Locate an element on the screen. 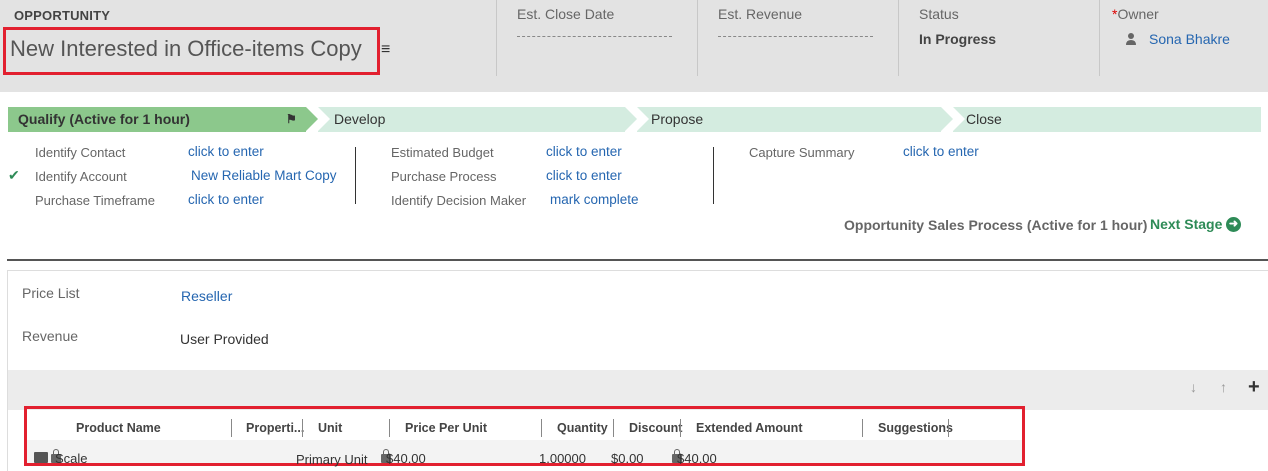  owner-field: *Owner Sona Bhakre is located at coordinates (1183, 38).